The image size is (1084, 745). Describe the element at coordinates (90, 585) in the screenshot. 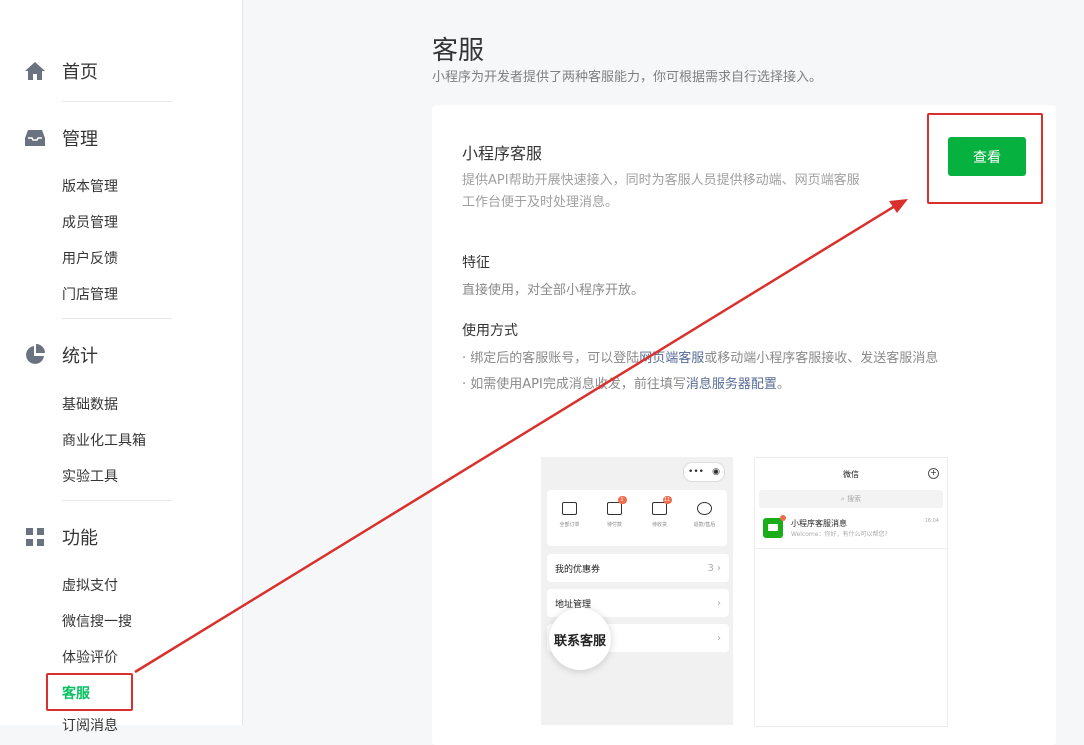

I see `nav-virtual-pay: 虚拟支付` at that location.